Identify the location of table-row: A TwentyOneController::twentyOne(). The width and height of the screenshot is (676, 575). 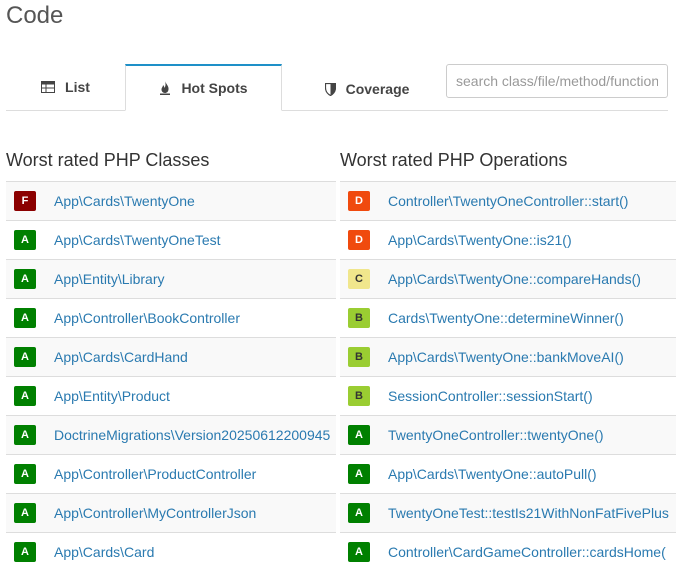
(508, 434).